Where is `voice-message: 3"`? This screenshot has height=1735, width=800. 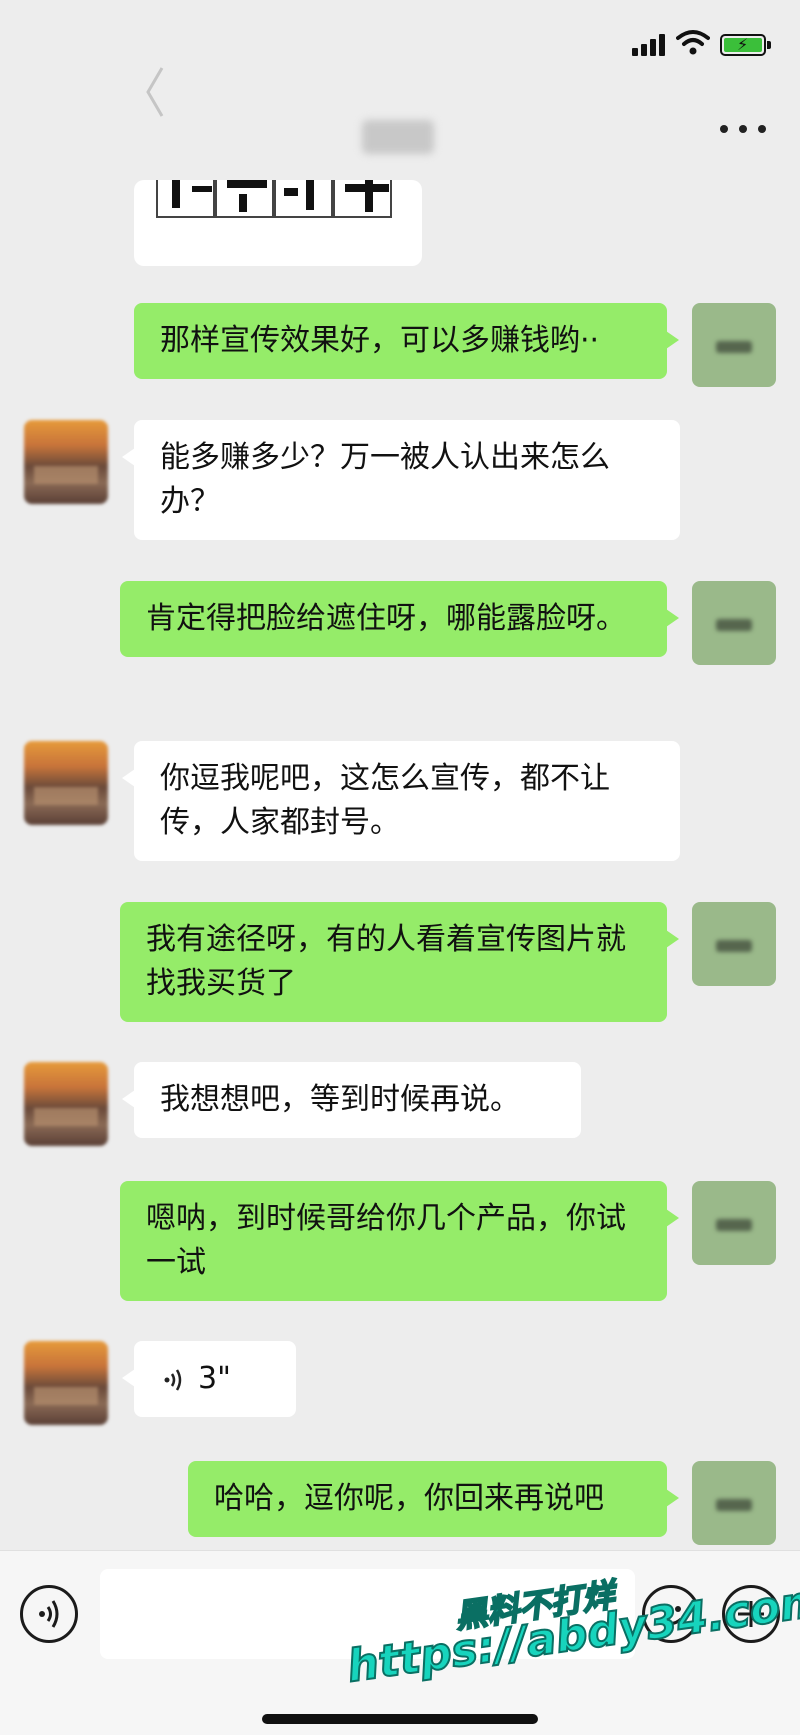 voice-message: 3" is located at coordinates (209, 1379).